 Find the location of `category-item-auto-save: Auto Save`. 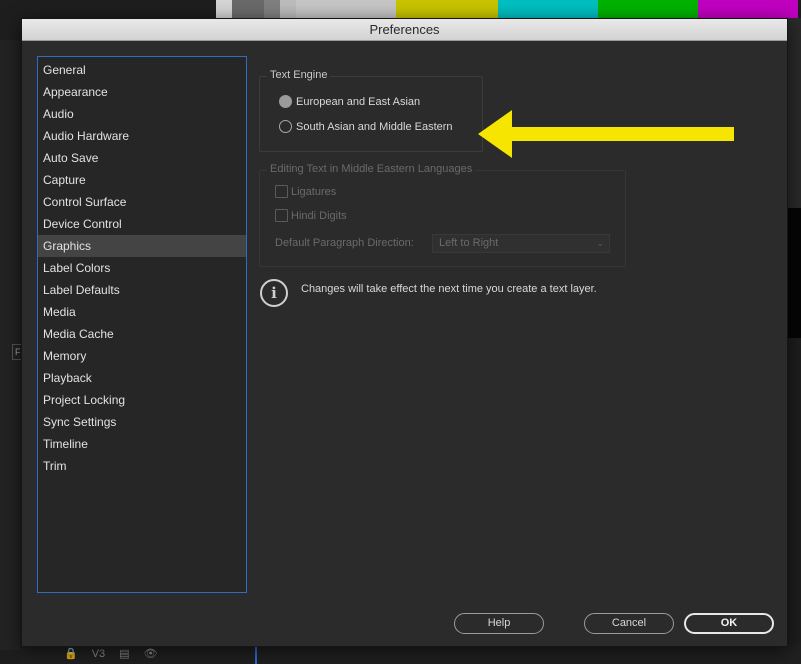

category-item-auto-save: Auto Save is located at coordinates (142, 158).